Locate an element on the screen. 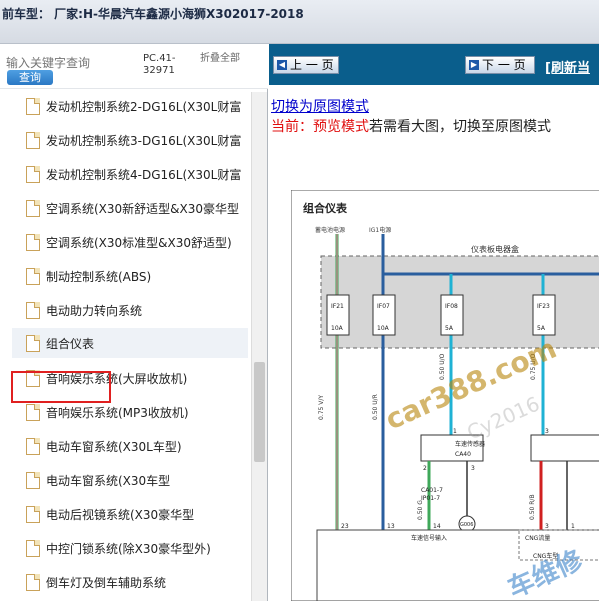 This screenshot has height=601, width=599. fuse-if23: IF23 5A is located at coordinates (544, 315).